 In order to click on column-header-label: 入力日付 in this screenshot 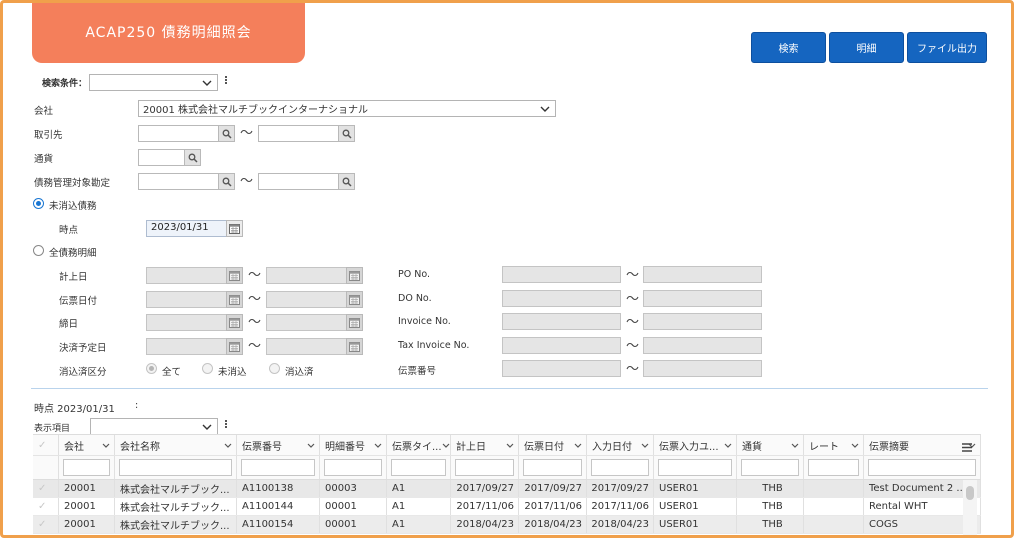, I will do `click(612, 447)`.